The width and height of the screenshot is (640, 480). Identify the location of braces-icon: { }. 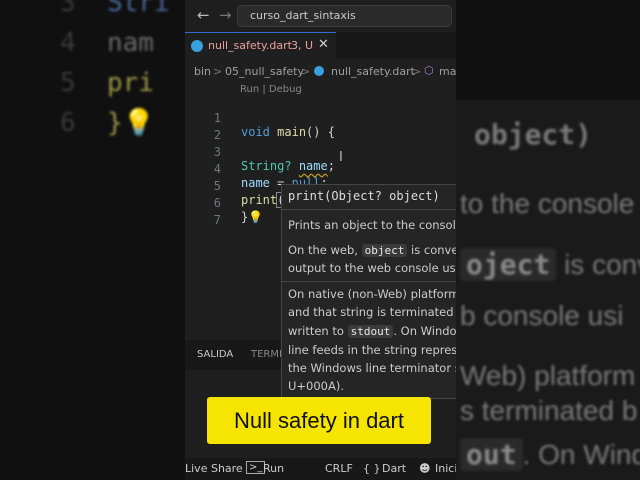
(372, 468).